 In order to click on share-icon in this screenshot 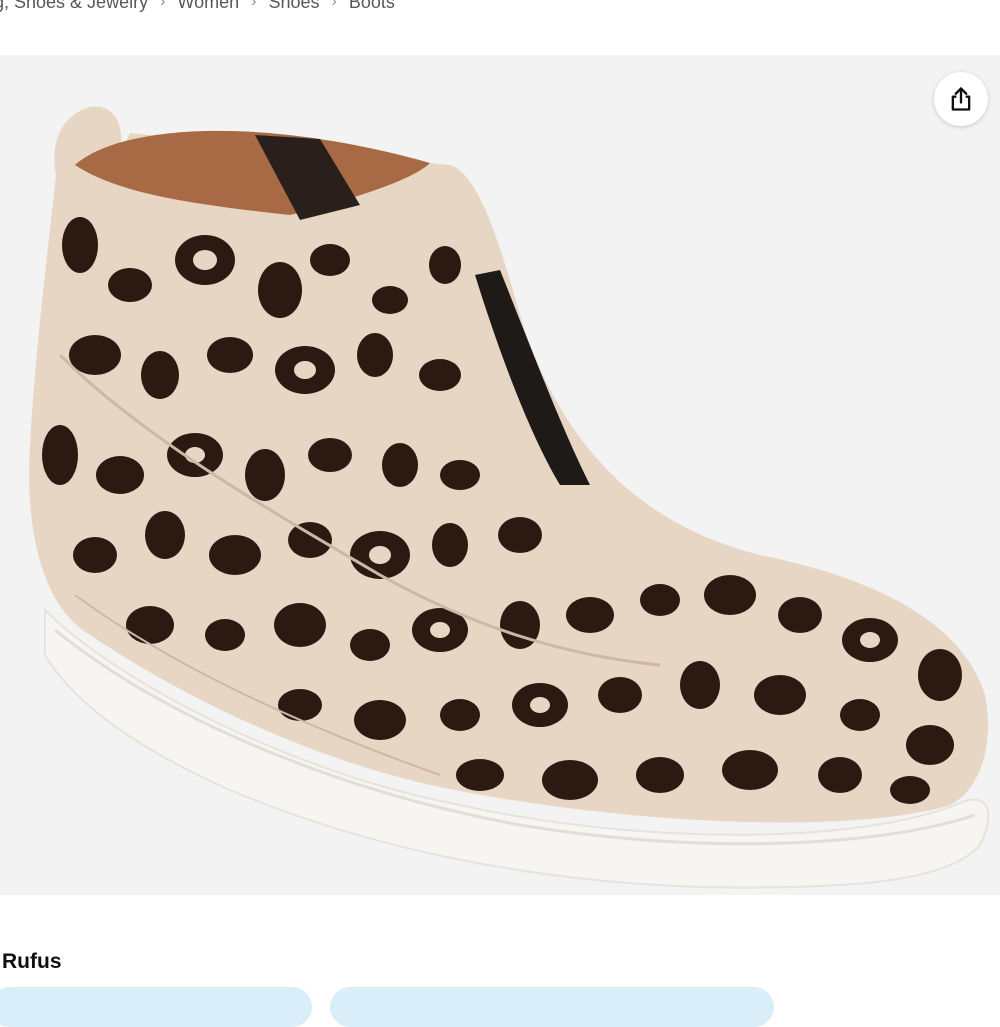, I will do `click(961, 99)`.